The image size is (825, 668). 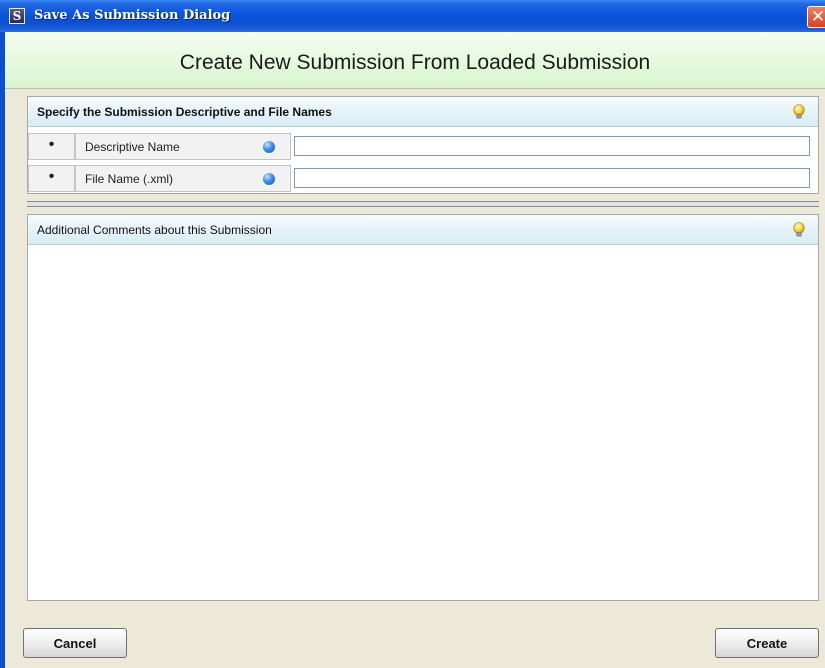 I want to click on file-name-label-cell: File Name (.xml), so click(x=183, y=178).